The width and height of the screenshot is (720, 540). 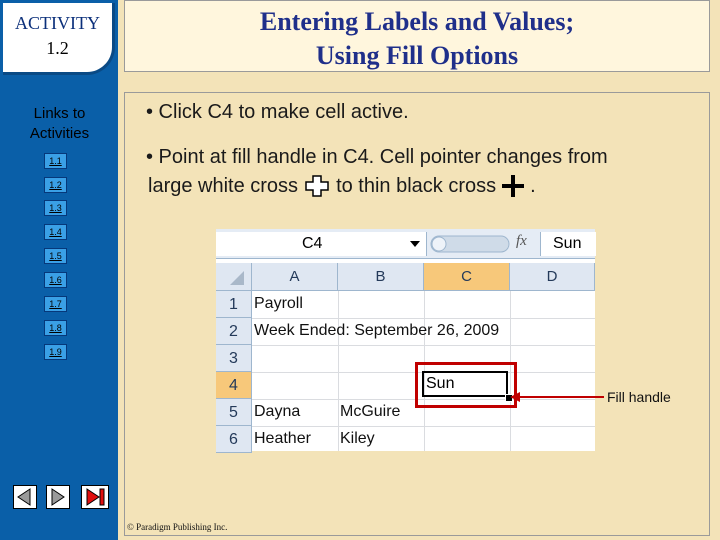 I want to click on cell-a5: Dayna, so click(x=277, y=412).